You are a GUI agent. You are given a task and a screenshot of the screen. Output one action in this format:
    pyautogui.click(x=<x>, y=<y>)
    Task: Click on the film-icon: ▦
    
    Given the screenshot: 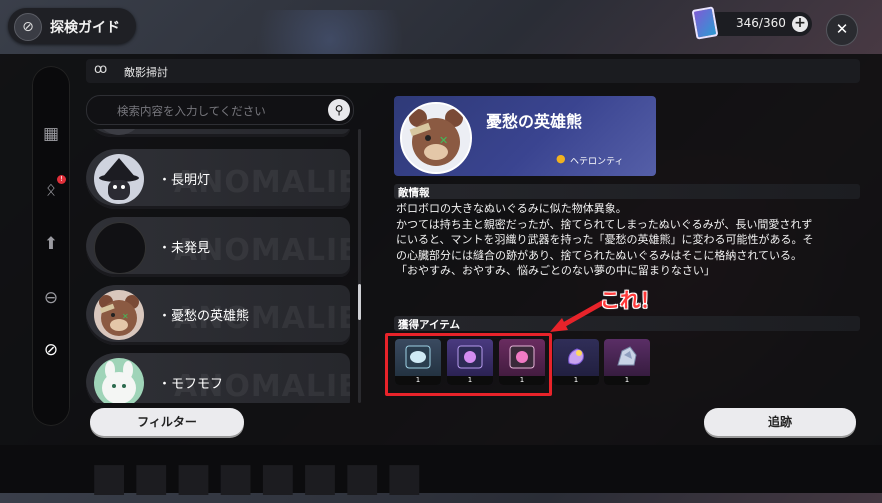 What is the action you would take?
    pyautogui.click(x=51, y=134)
    